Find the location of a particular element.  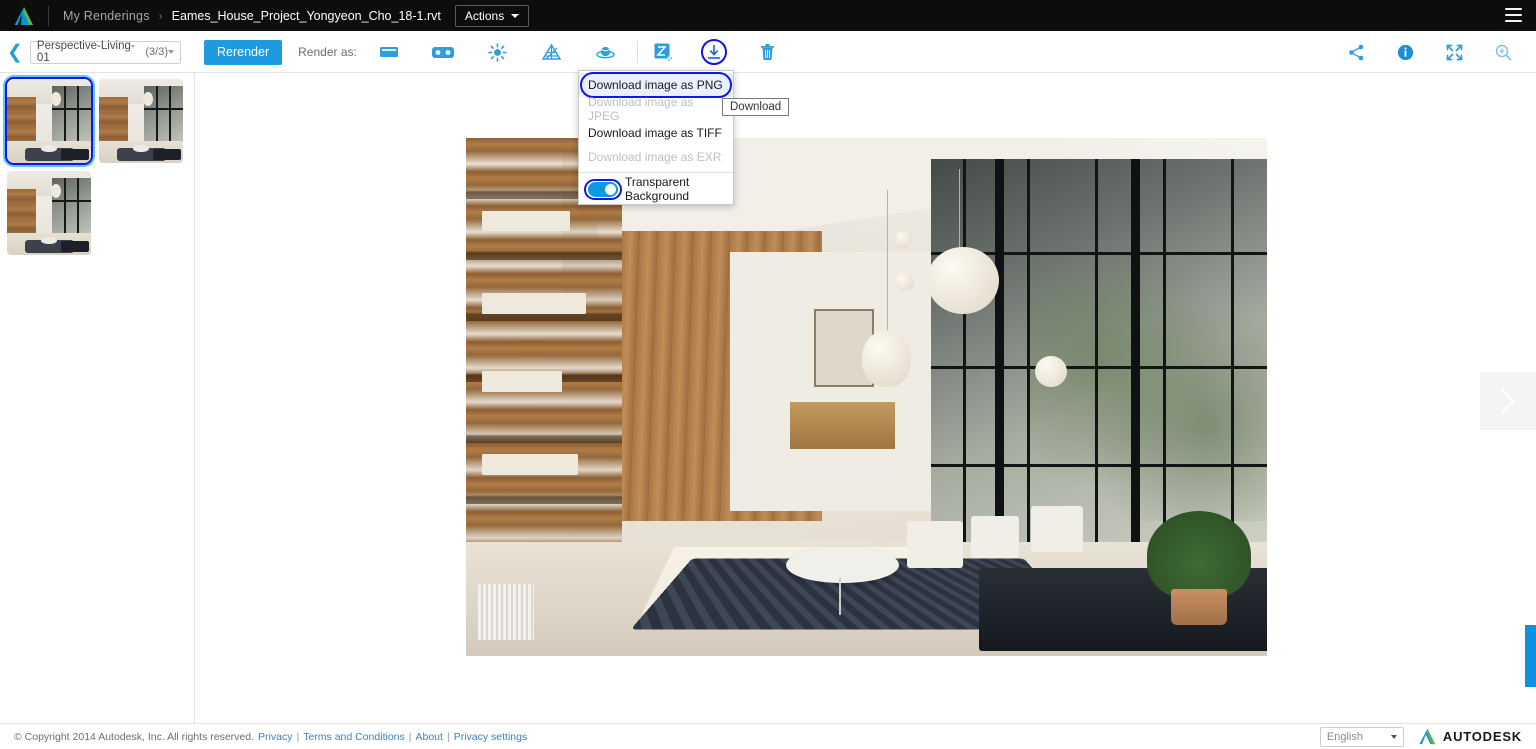

trash-icon is located at coordinates (767, 52).